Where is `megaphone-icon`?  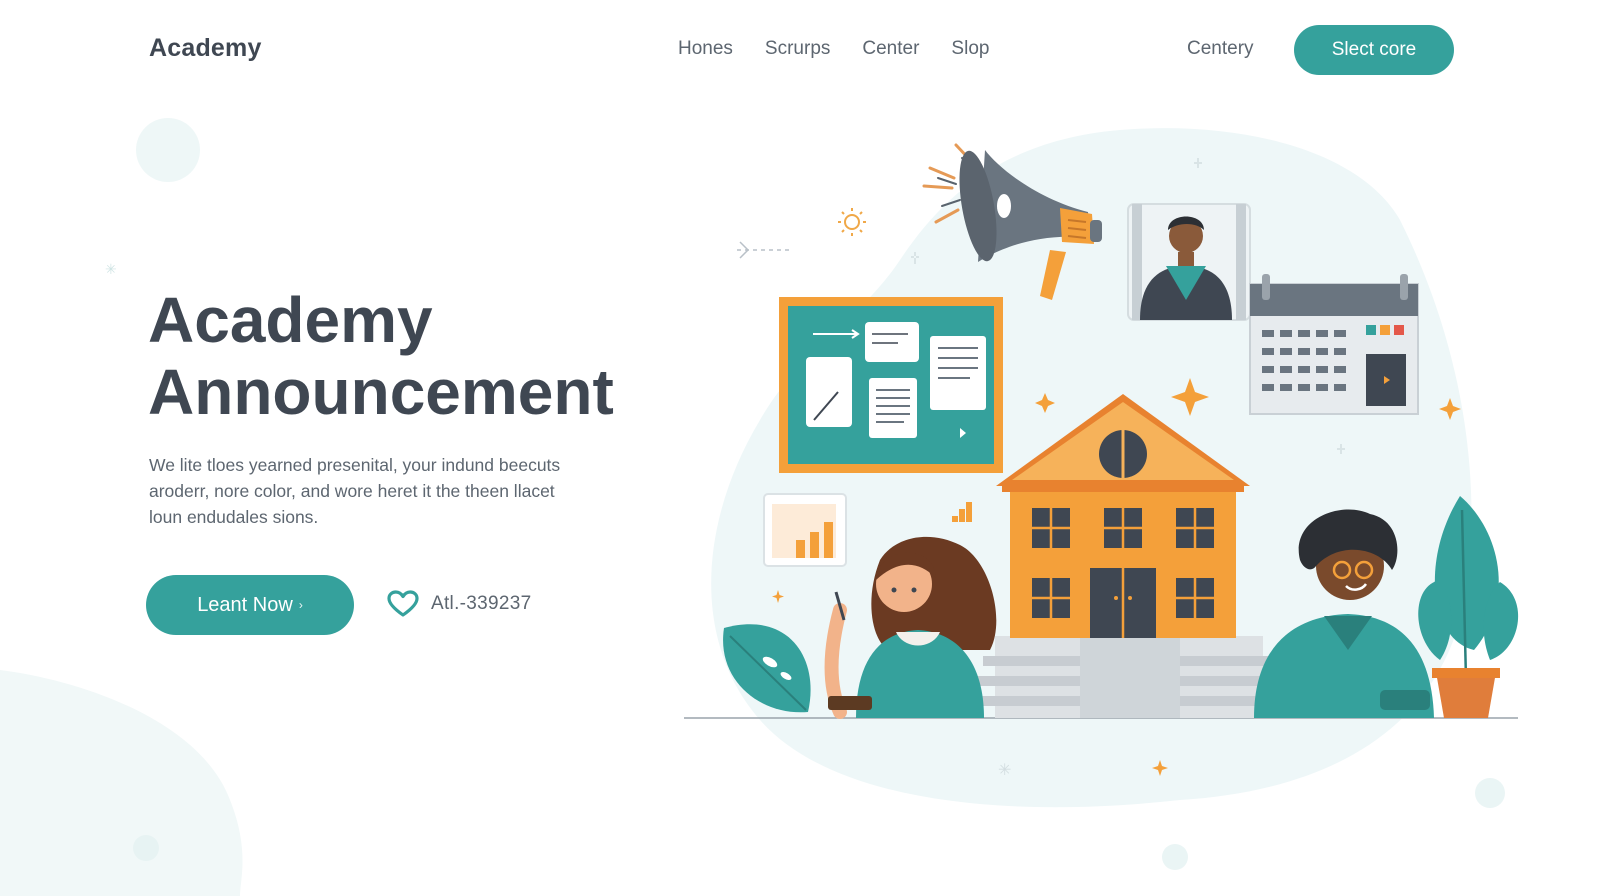 megaphone-icon is located at coordinates (1012, 221).